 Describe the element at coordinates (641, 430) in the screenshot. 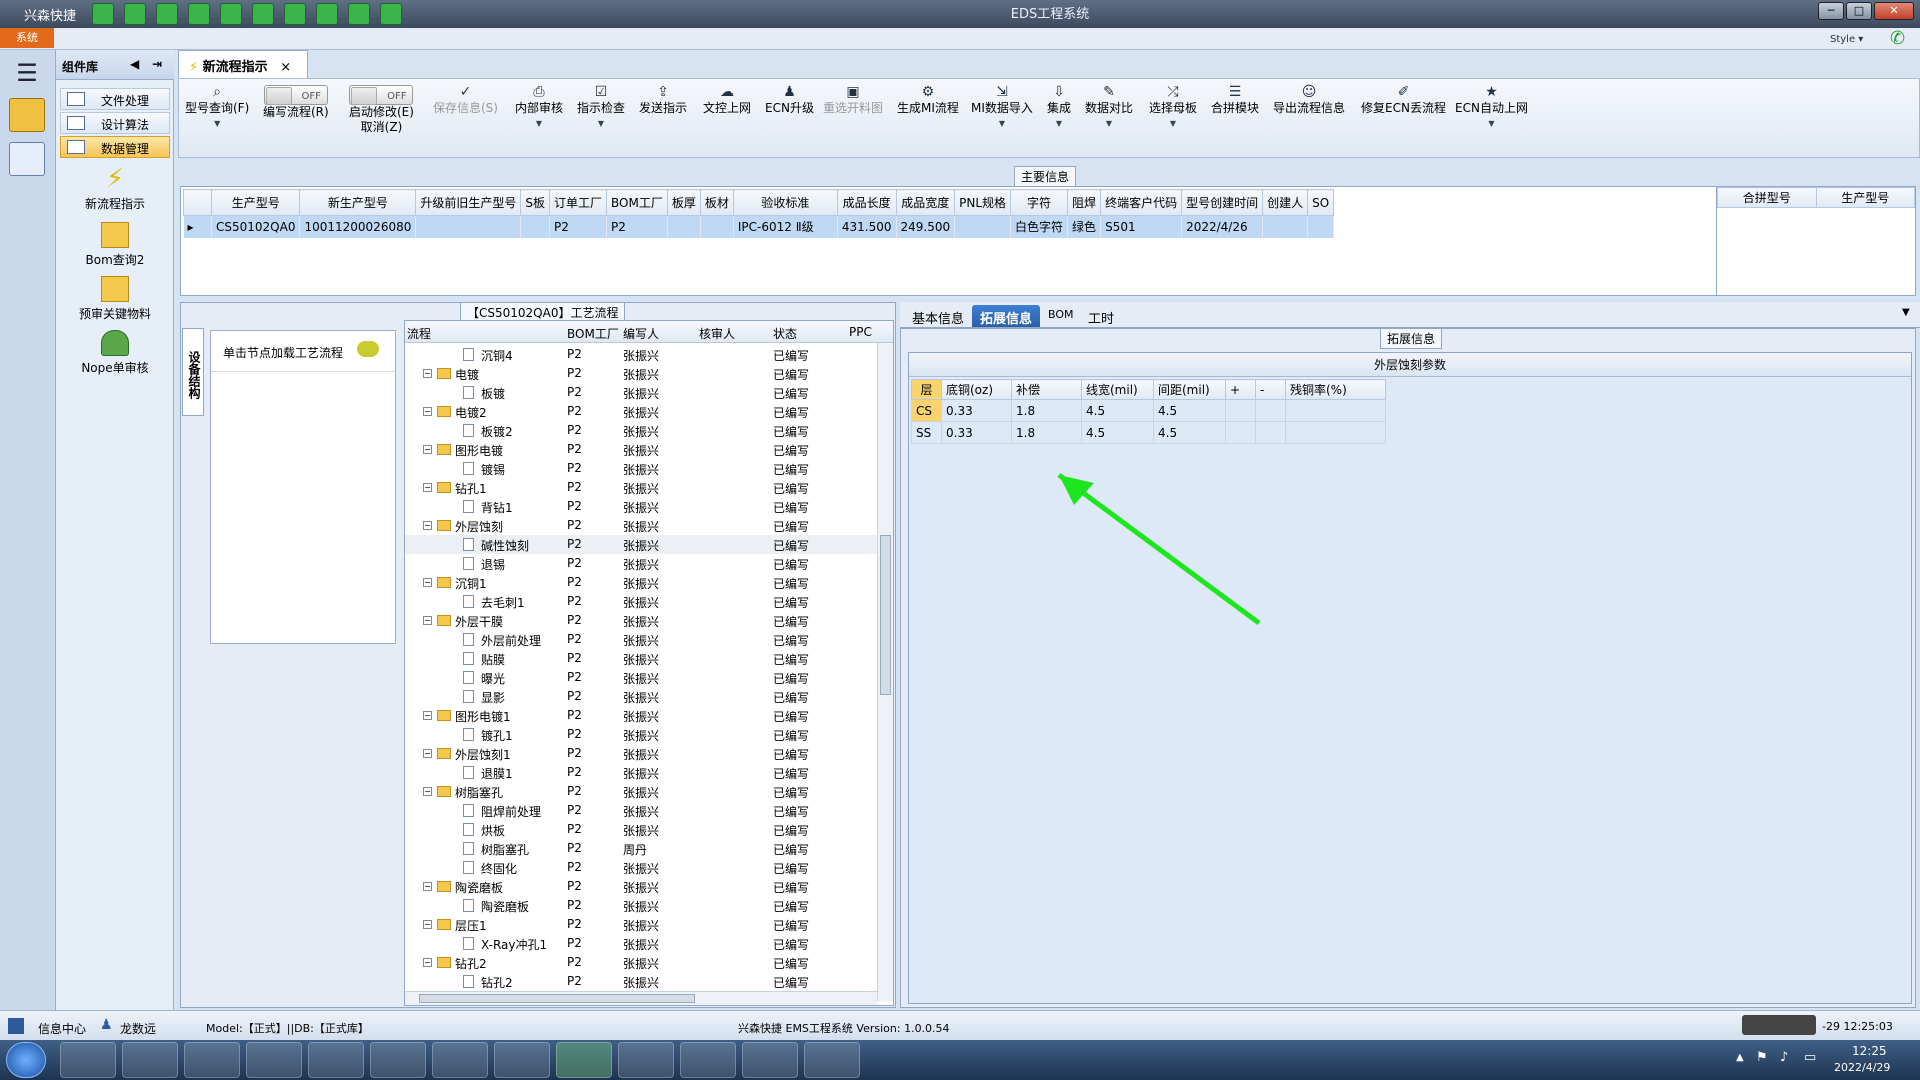

I see `tree-row: 板镀2 P2 张振兴 已编写` at that location.